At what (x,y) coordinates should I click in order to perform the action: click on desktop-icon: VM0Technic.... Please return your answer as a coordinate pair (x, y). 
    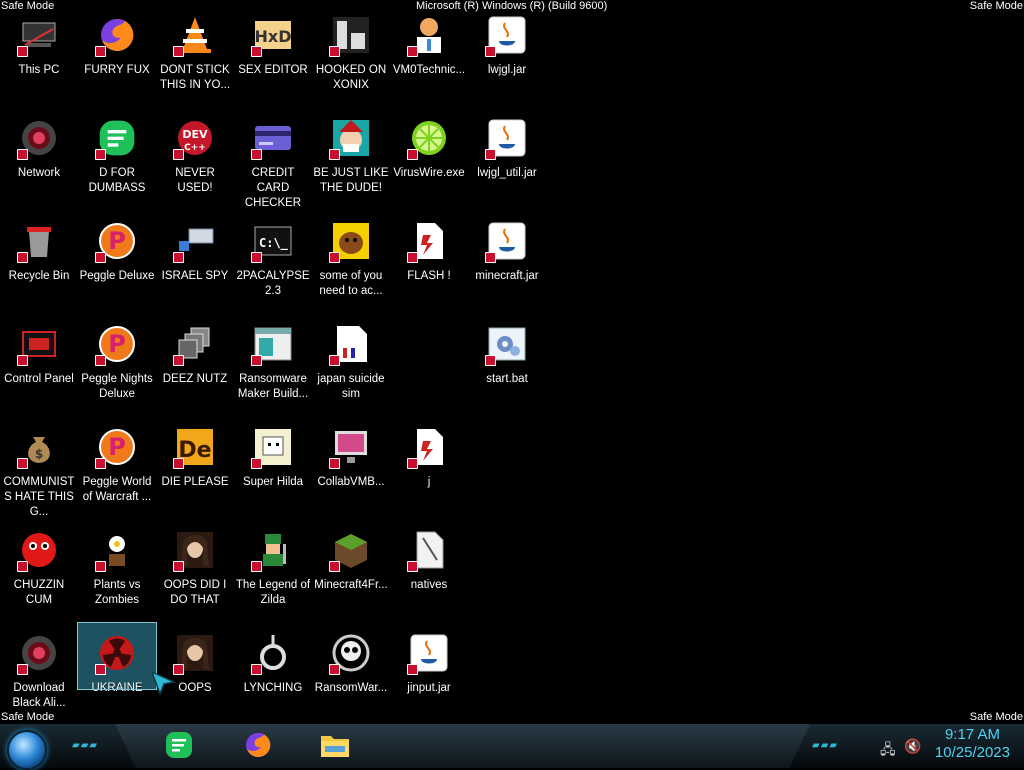
    Looking at the image, I should click on (429, 55).